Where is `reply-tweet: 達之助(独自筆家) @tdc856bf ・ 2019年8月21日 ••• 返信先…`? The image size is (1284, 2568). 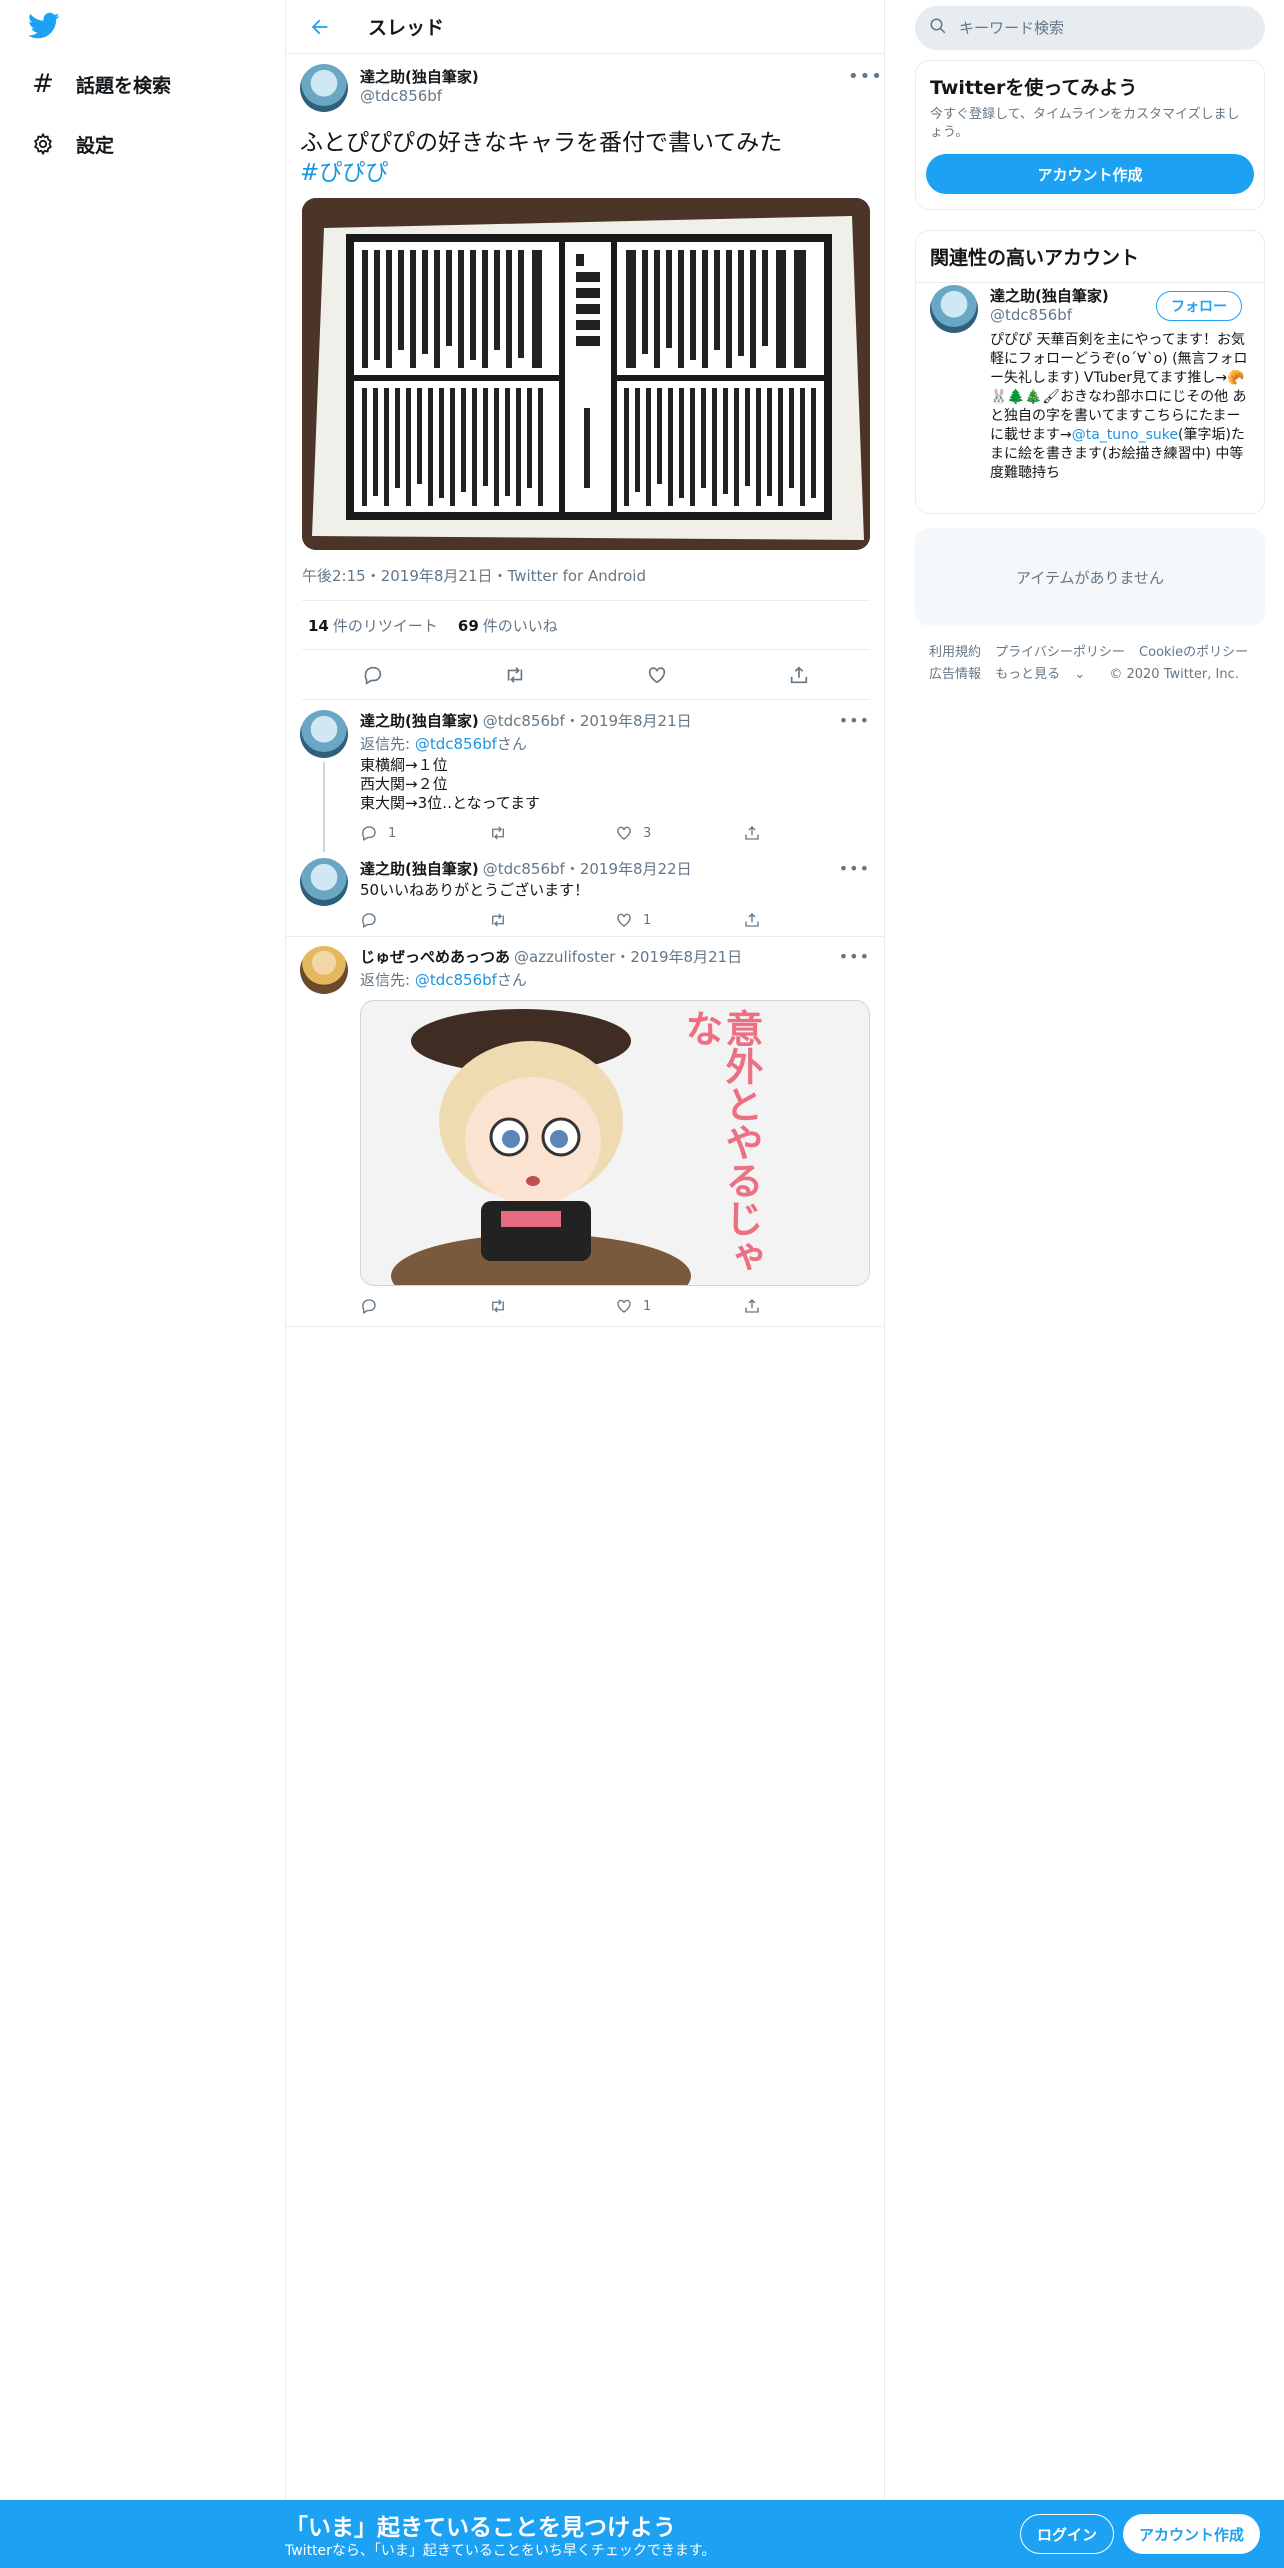 reply-tweet: 達之助(独自筆家) @tdc856bf ・ 2019年8月21日 ••• 返信先… is located at coordinates (585, 780).